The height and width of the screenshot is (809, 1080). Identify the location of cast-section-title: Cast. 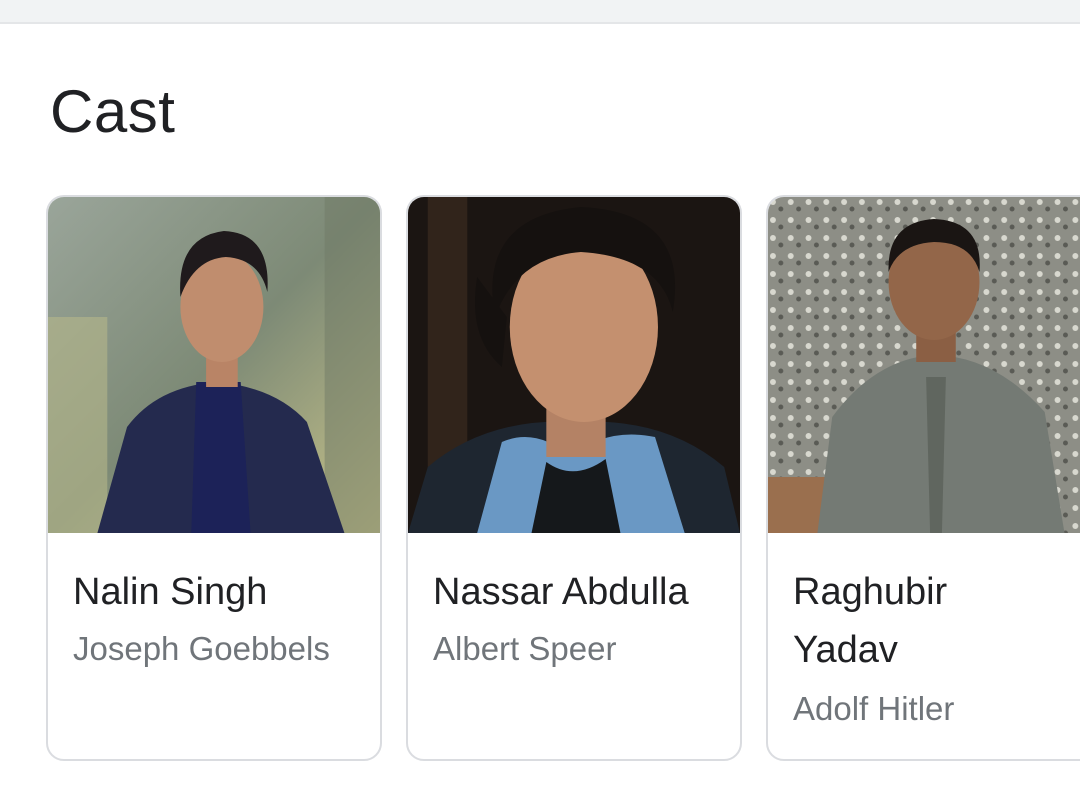
(113, 111).